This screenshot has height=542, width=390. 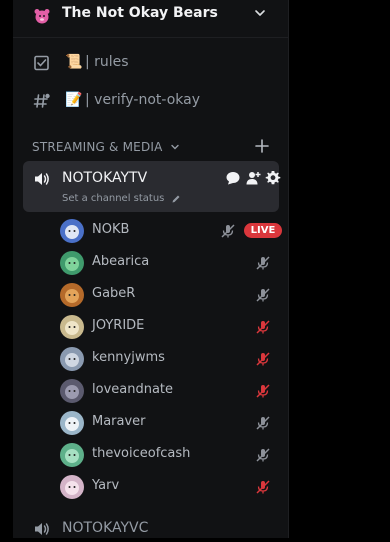 What do you see at coordinates (128, 357) in the screenshot?
I see `username: kennyjwms` at bounding box center [128, 357].